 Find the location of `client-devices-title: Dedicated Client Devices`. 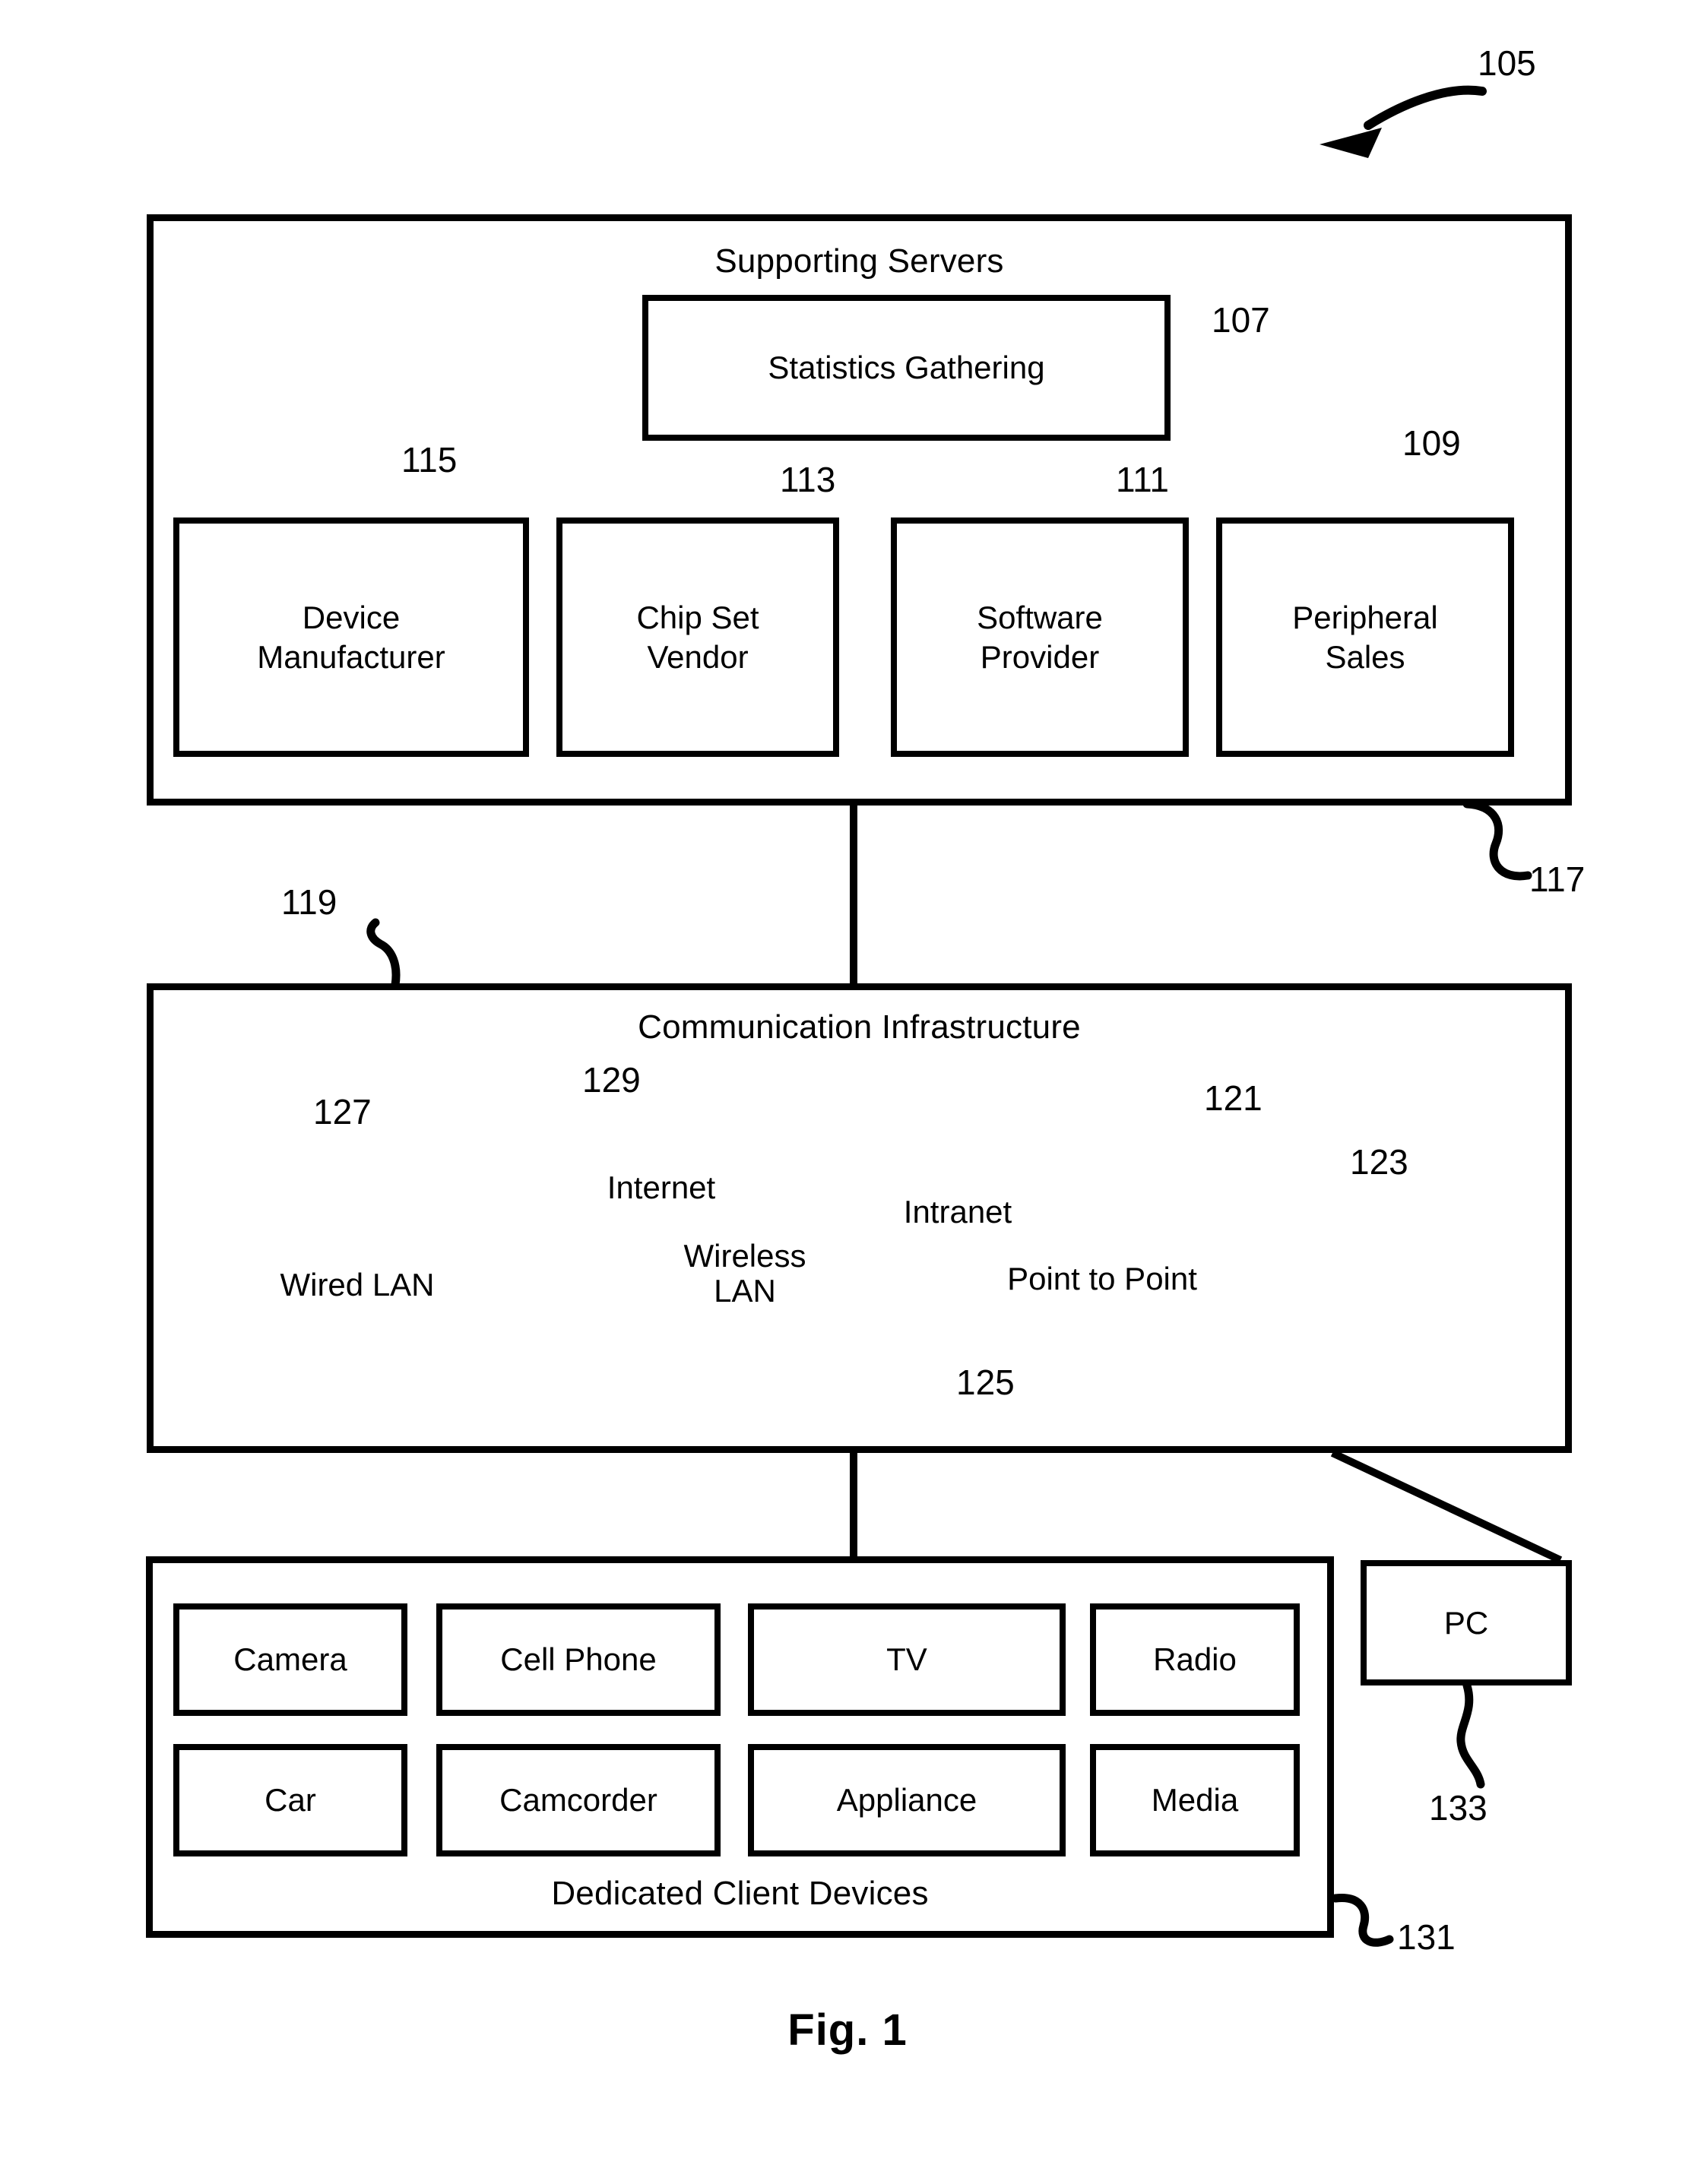

client-devices-title: Dedicated Client Devices is located at coordinates (740, 1893).